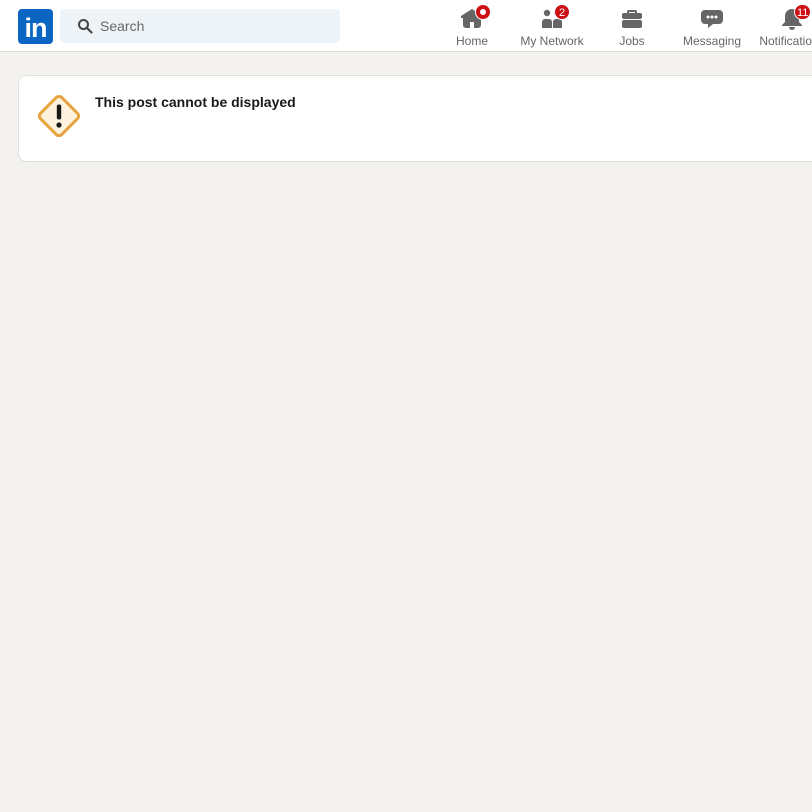  What do you see at coordinates (552, 41) in the screenshot?
I see `nav-my-network-label: My Network` at bounding box center [552, 41].